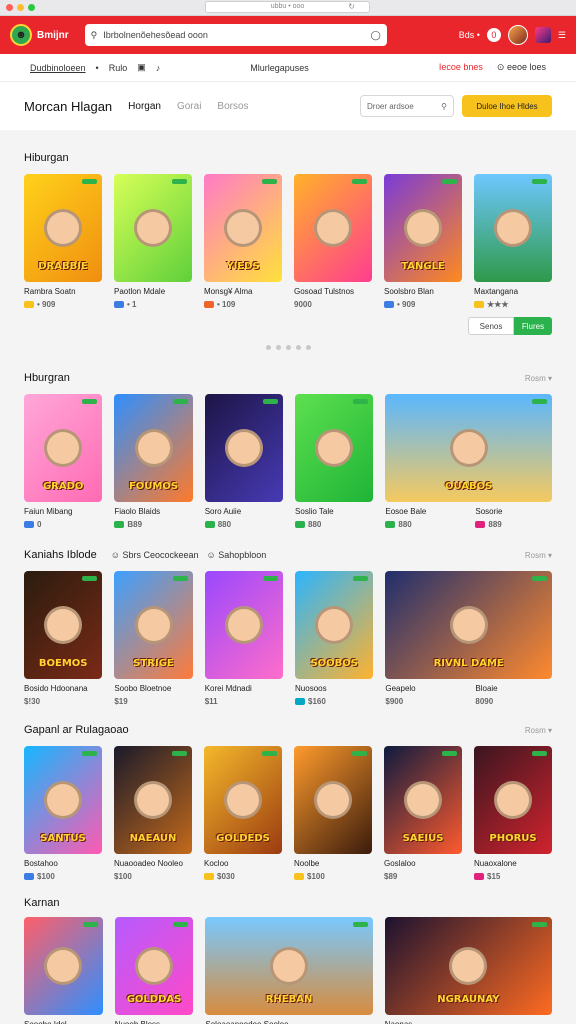 The width and height of the screenshot is (576, 1024). Describe the element at coordinates (513, 291) in the screenshot. I see `game-title: Maxtangana` at that location.